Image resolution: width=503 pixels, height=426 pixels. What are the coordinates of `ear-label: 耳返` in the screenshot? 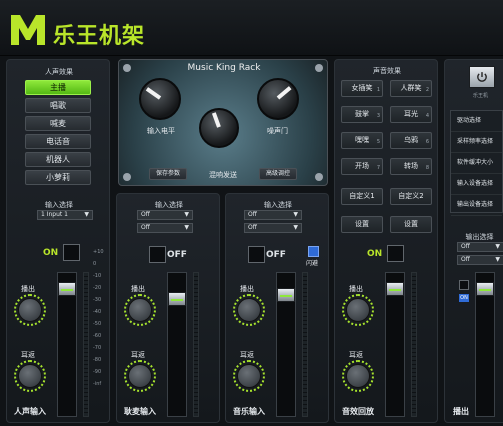 It's located at (247, 355).